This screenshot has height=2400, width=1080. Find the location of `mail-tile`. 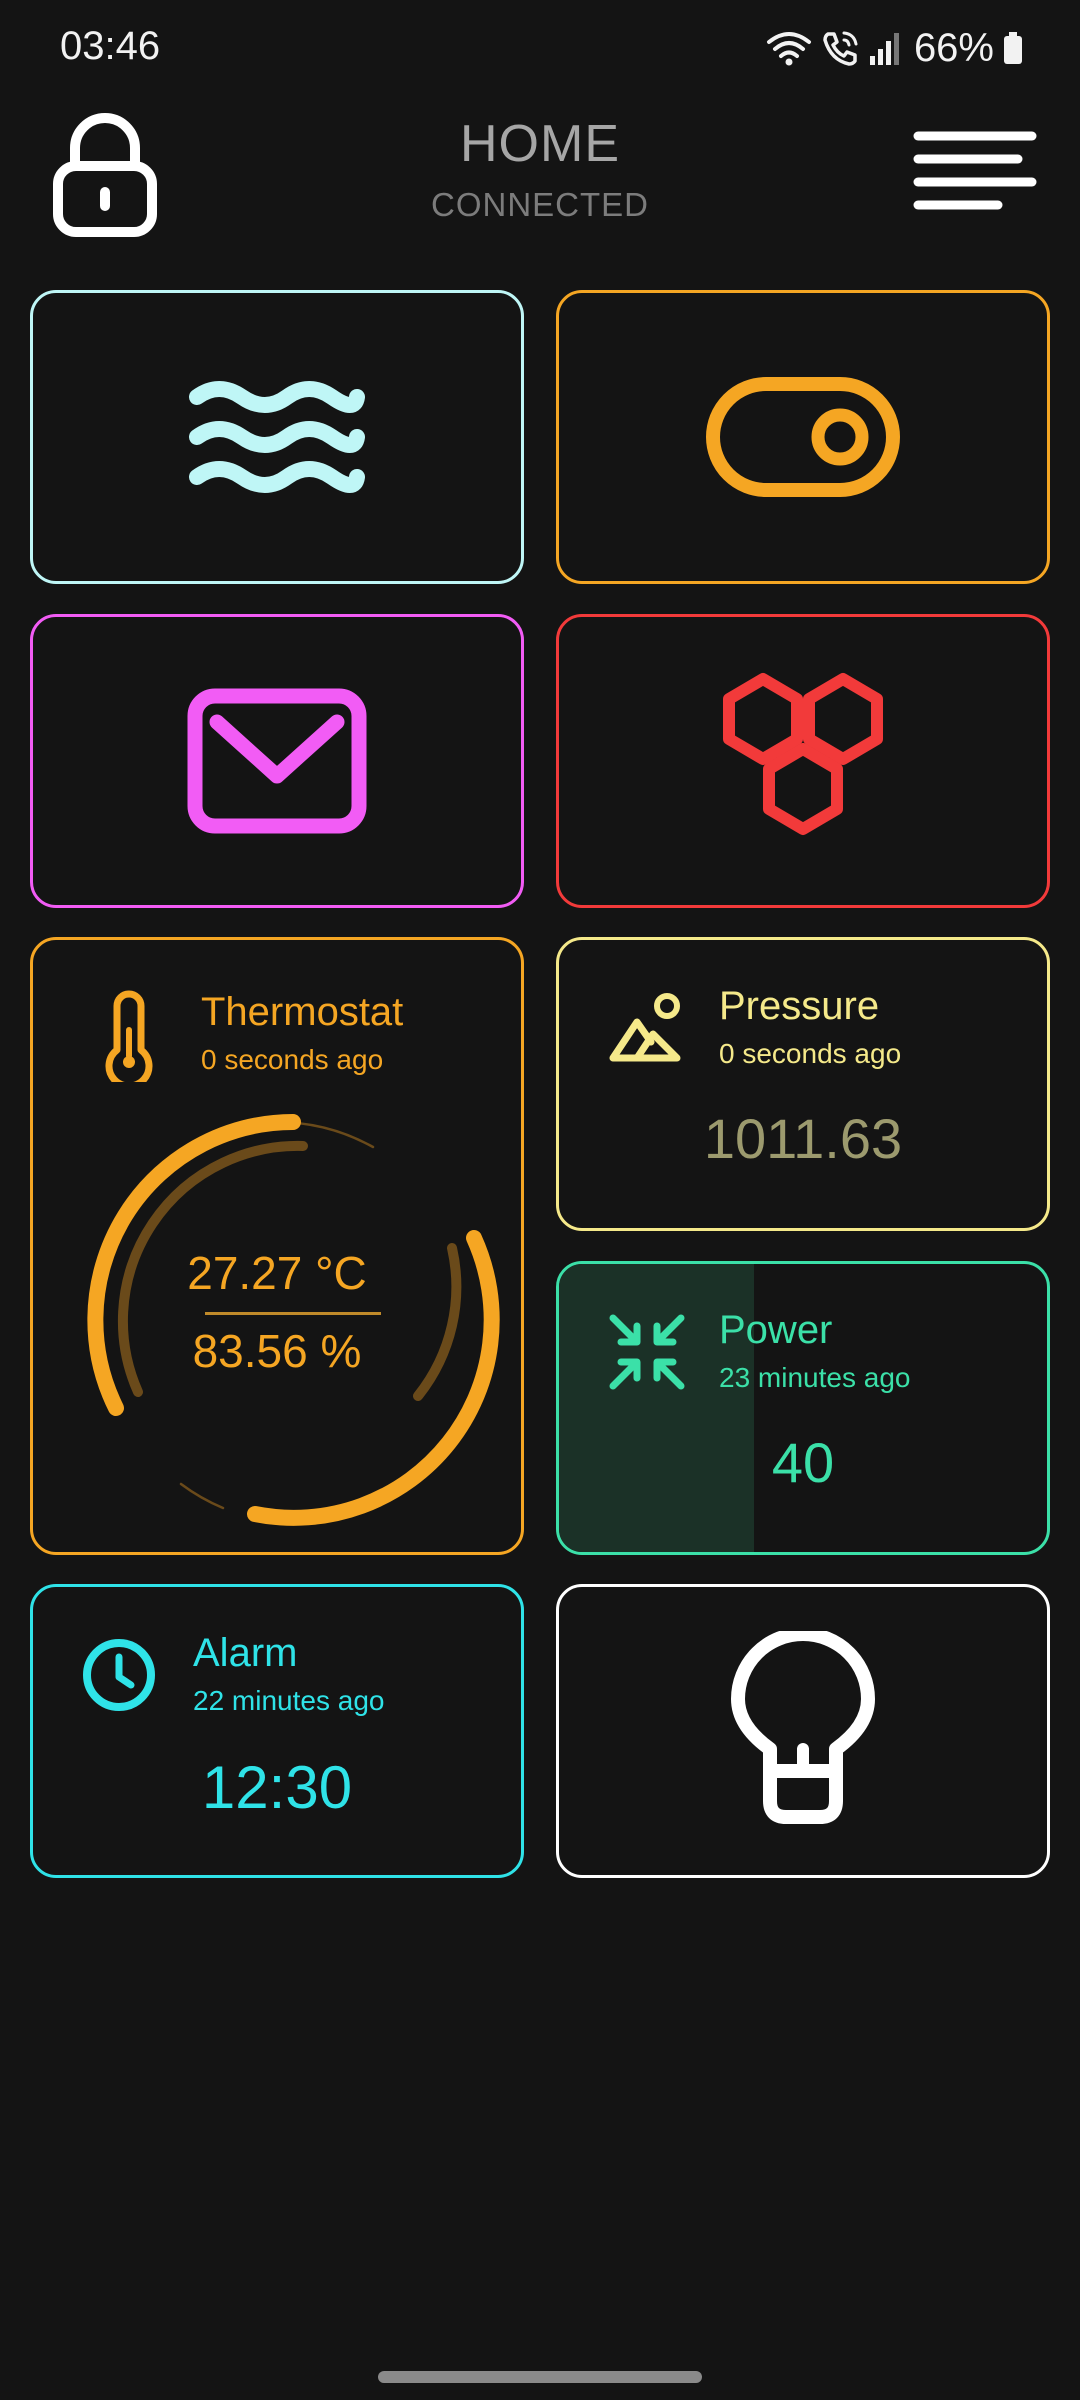

mail-tile is located at coordinates (277, 761).